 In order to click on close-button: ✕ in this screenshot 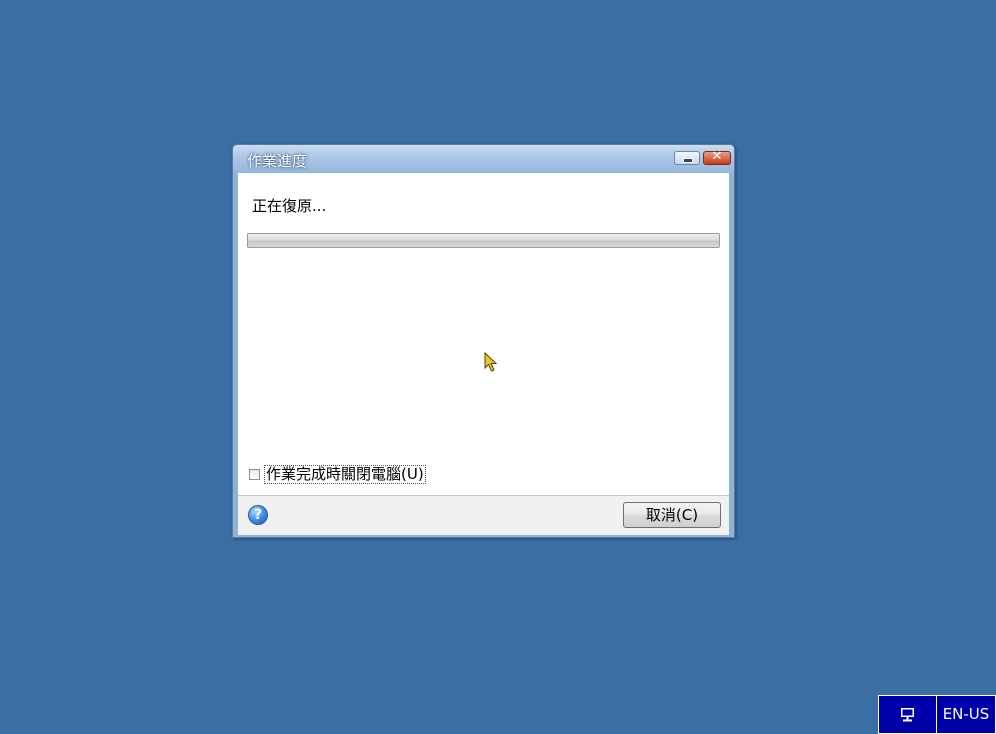, I will do `click(717, 157)`.